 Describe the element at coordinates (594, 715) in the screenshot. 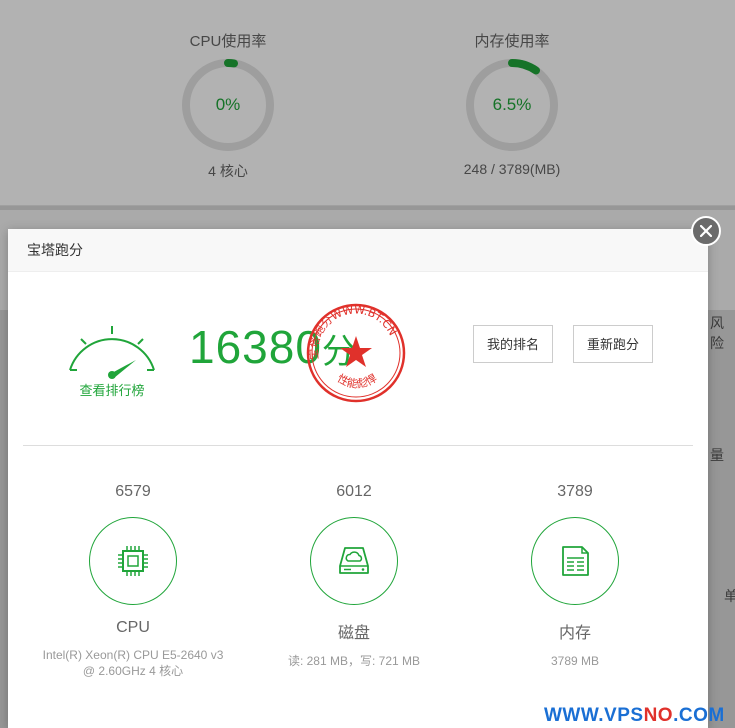

I see `watermark-part1: WWW.VPS` at that location.